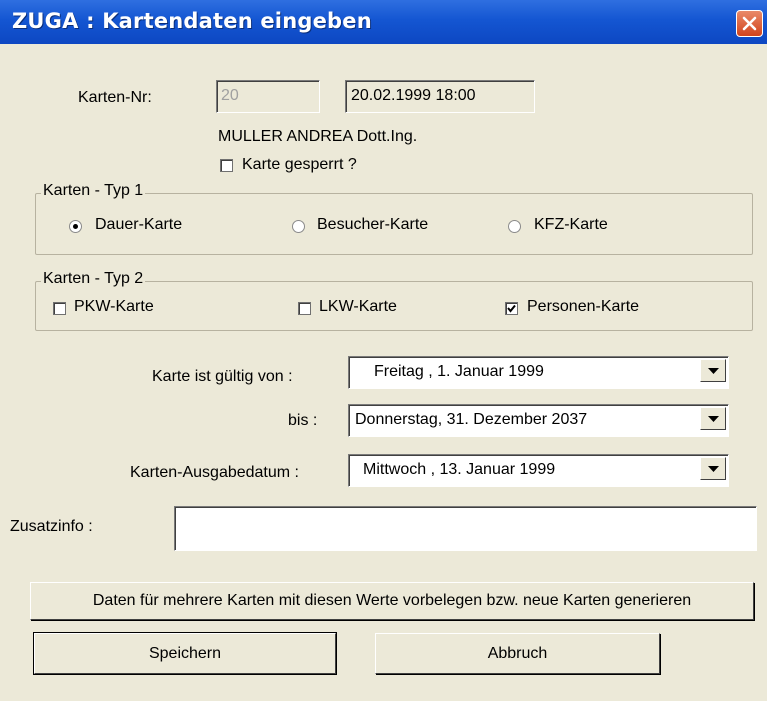 This screenshot has width=767, height=701. I want to click on issue-date-datepicker: Mittwoch , 13. Januar 1999, so click(538, 470).